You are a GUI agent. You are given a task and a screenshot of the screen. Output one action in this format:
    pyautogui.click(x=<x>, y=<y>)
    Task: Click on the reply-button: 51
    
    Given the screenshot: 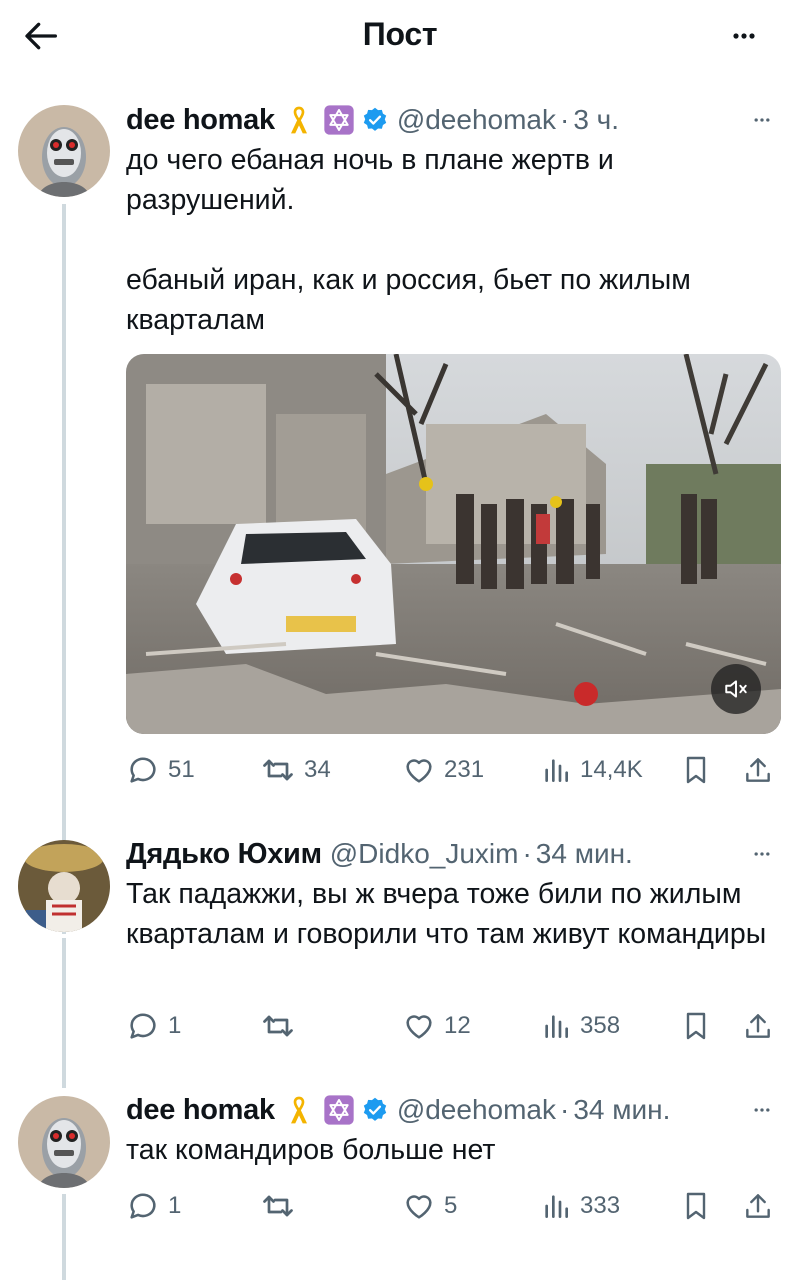 What is the action you would take?
    pyautogui.click(x=160, y=770)
    